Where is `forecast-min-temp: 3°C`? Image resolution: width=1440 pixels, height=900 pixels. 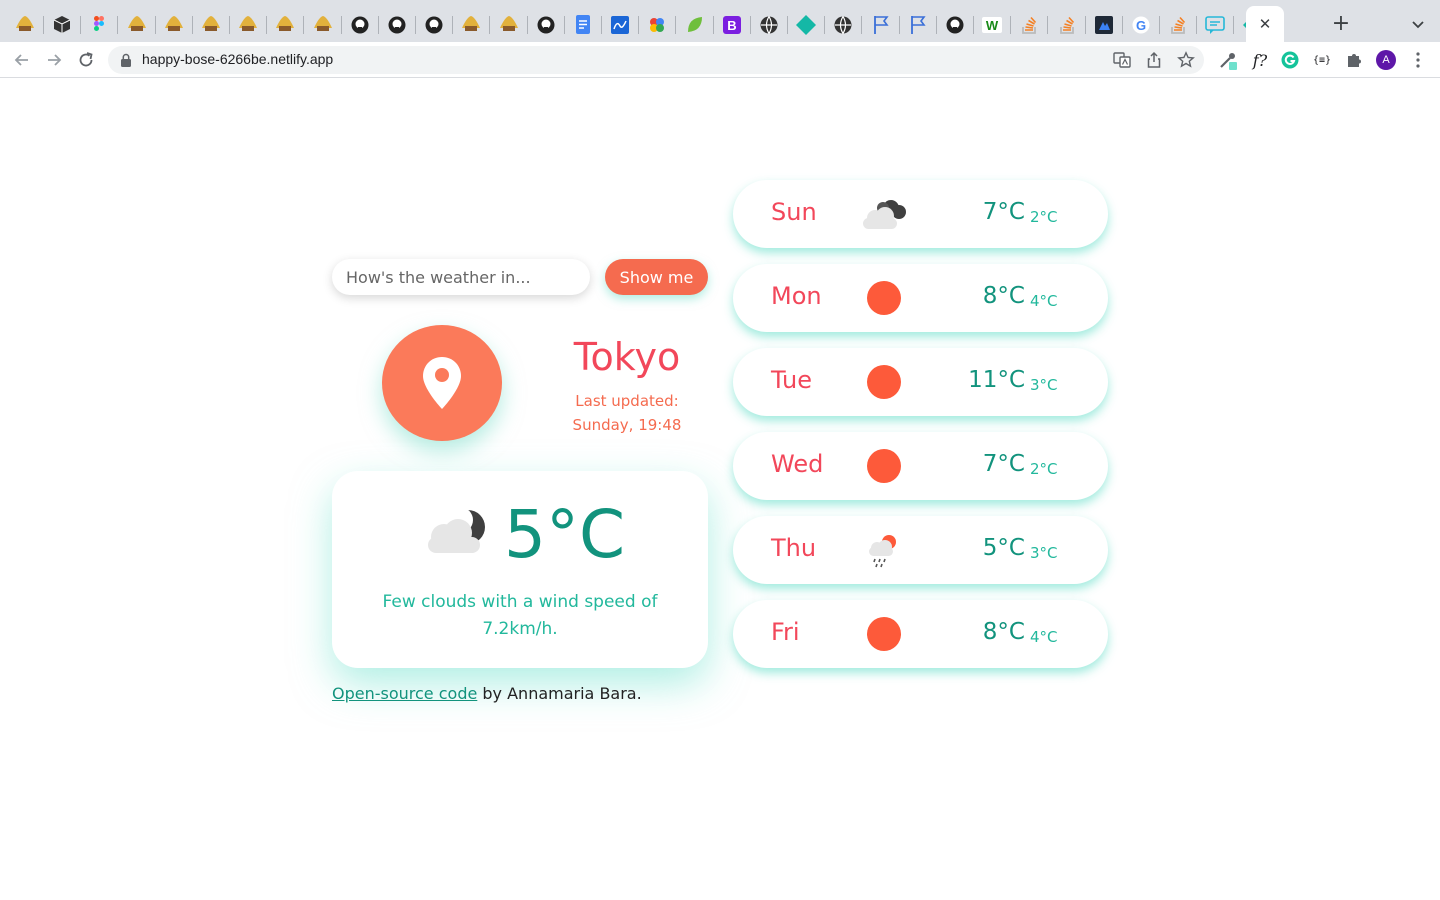
forecast-min-temp: 3°C is located at coordinates (1044, 553).